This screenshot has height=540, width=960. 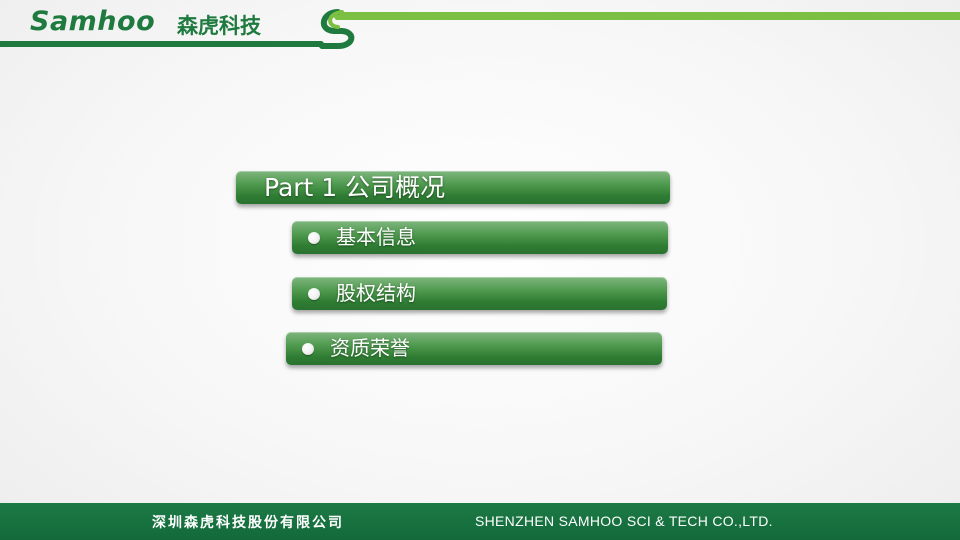 I want to click on section-title: Part 1 公司概况, so click(x=355, y=187).